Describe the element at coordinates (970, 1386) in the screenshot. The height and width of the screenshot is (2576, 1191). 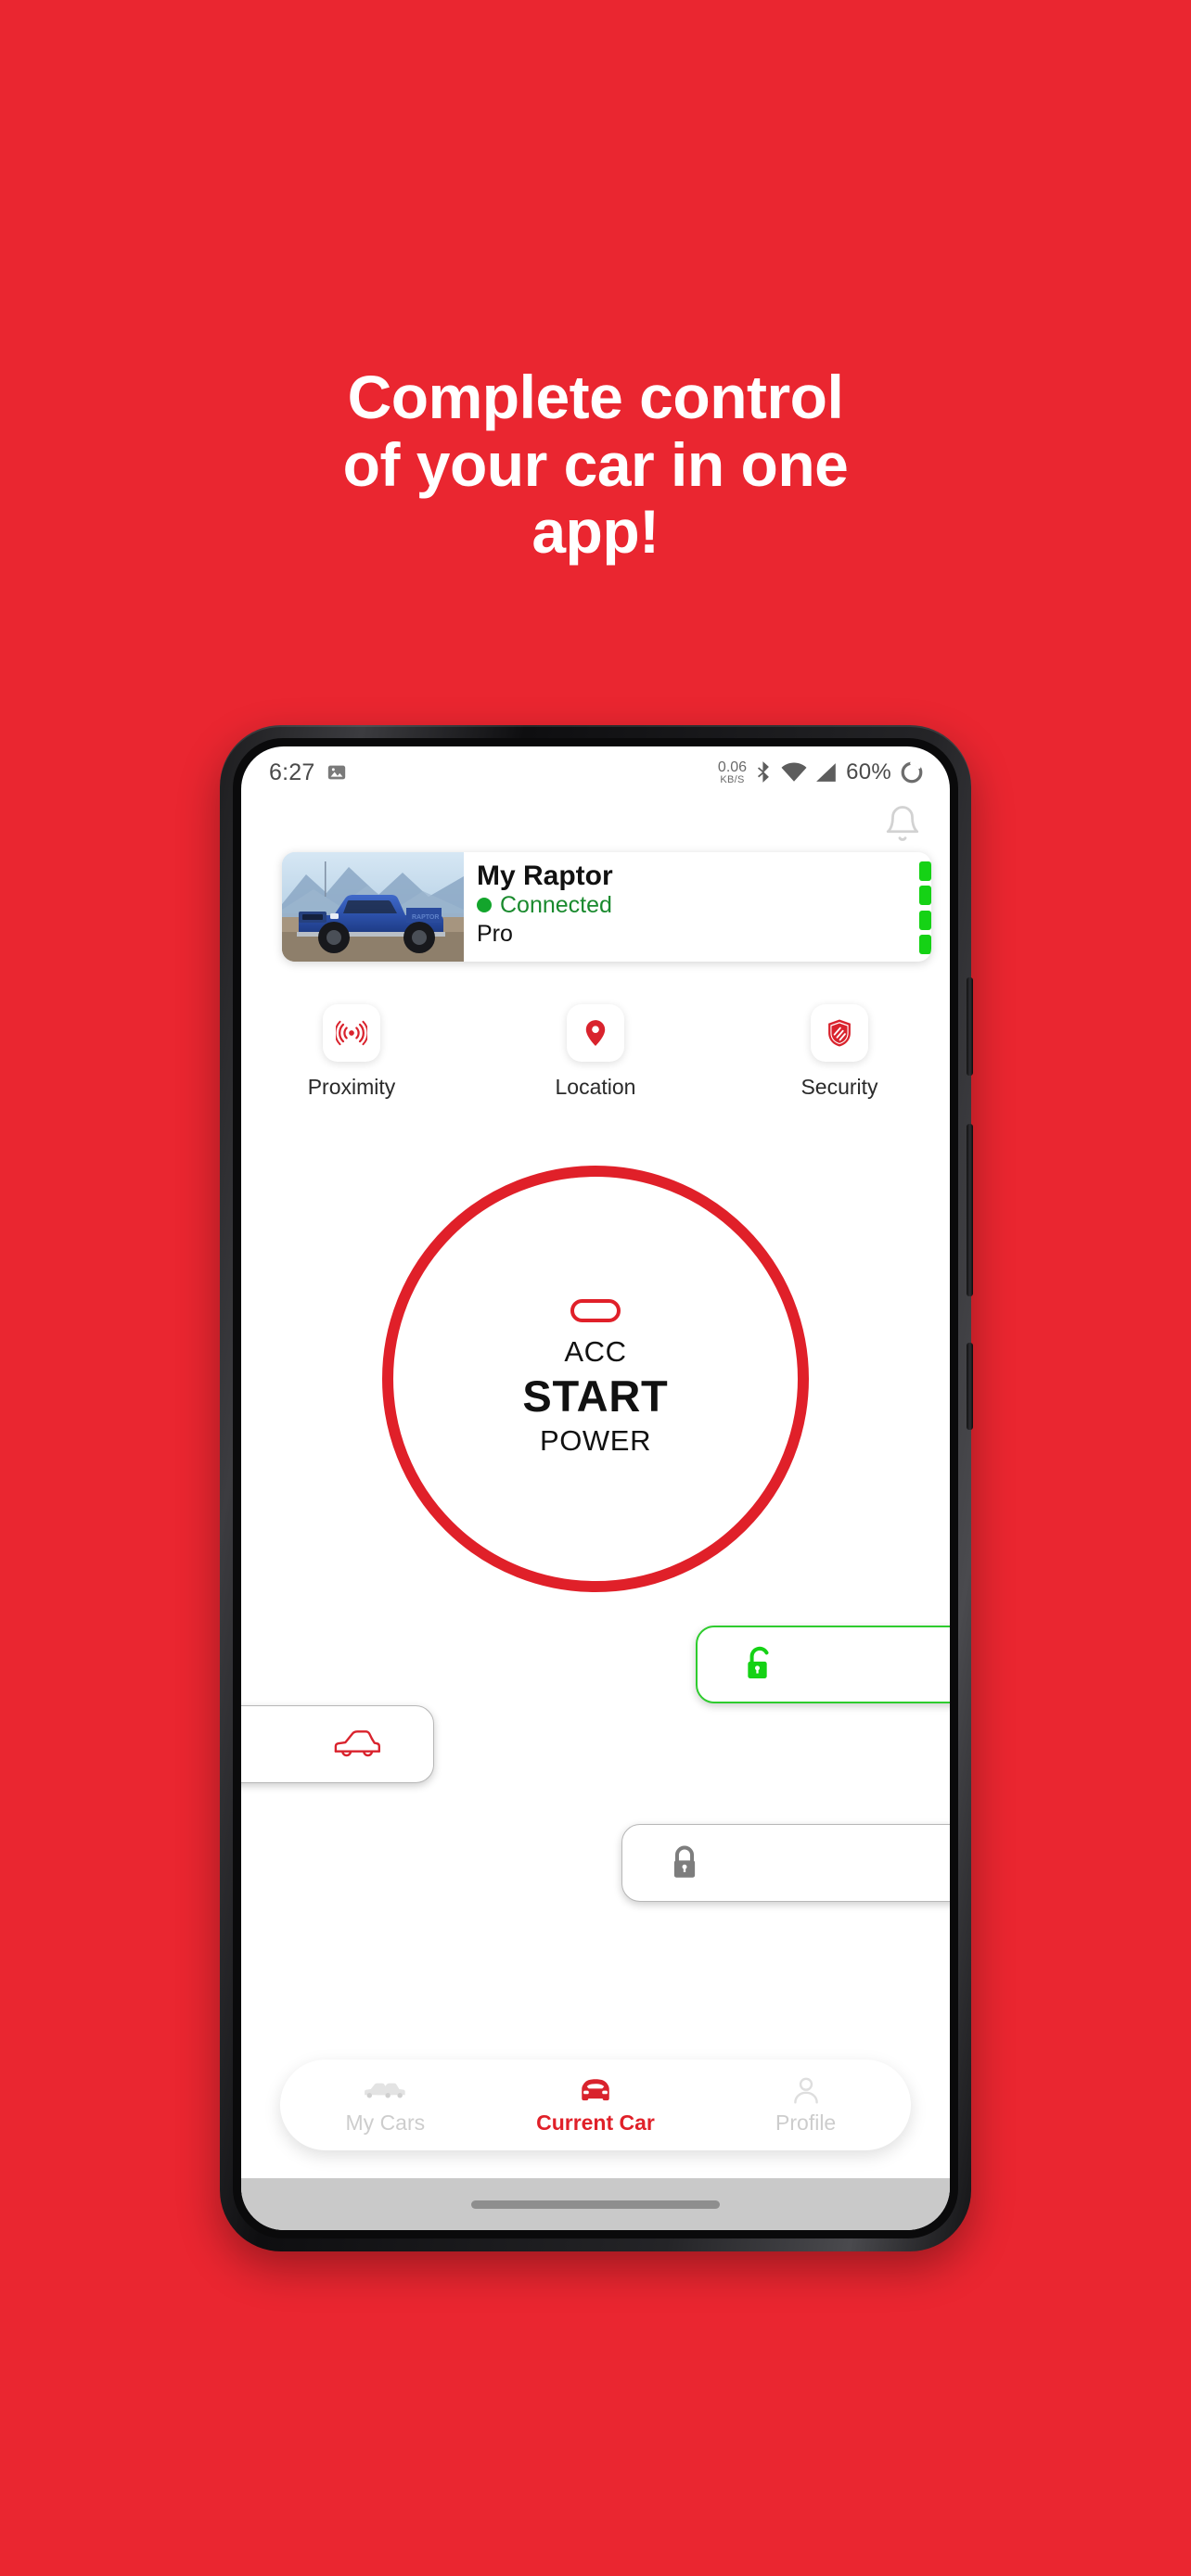
I see `phone-side-button-bottom` at that location.